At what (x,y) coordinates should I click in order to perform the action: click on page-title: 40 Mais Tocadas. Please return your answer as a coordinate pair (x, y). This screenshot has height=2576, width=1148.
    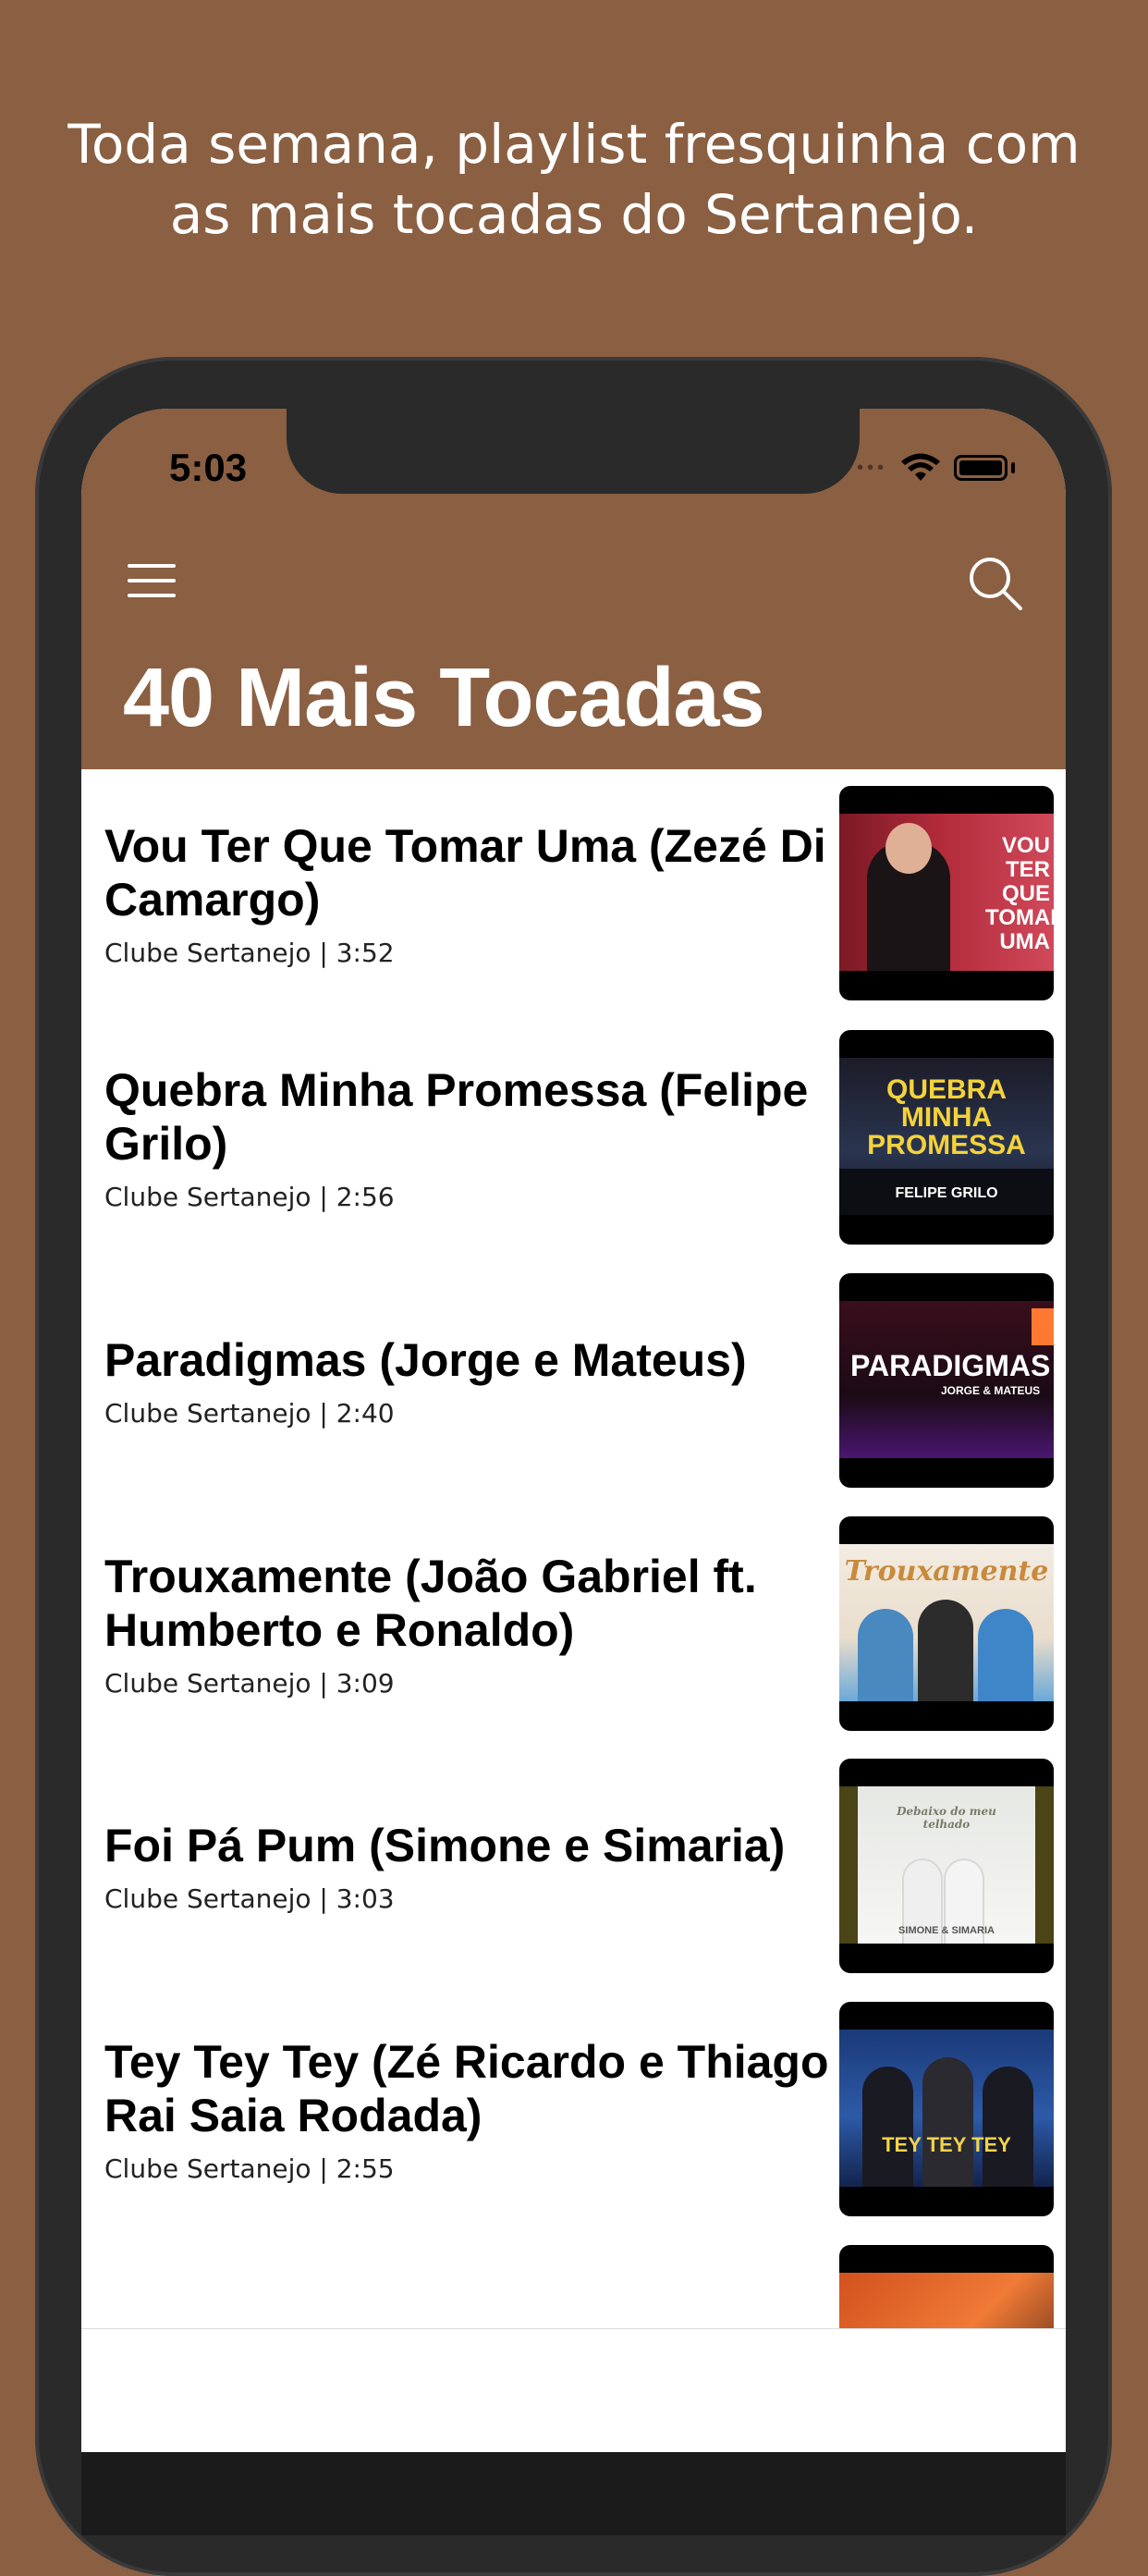
    Looking at the image, I should click on (444, 698).